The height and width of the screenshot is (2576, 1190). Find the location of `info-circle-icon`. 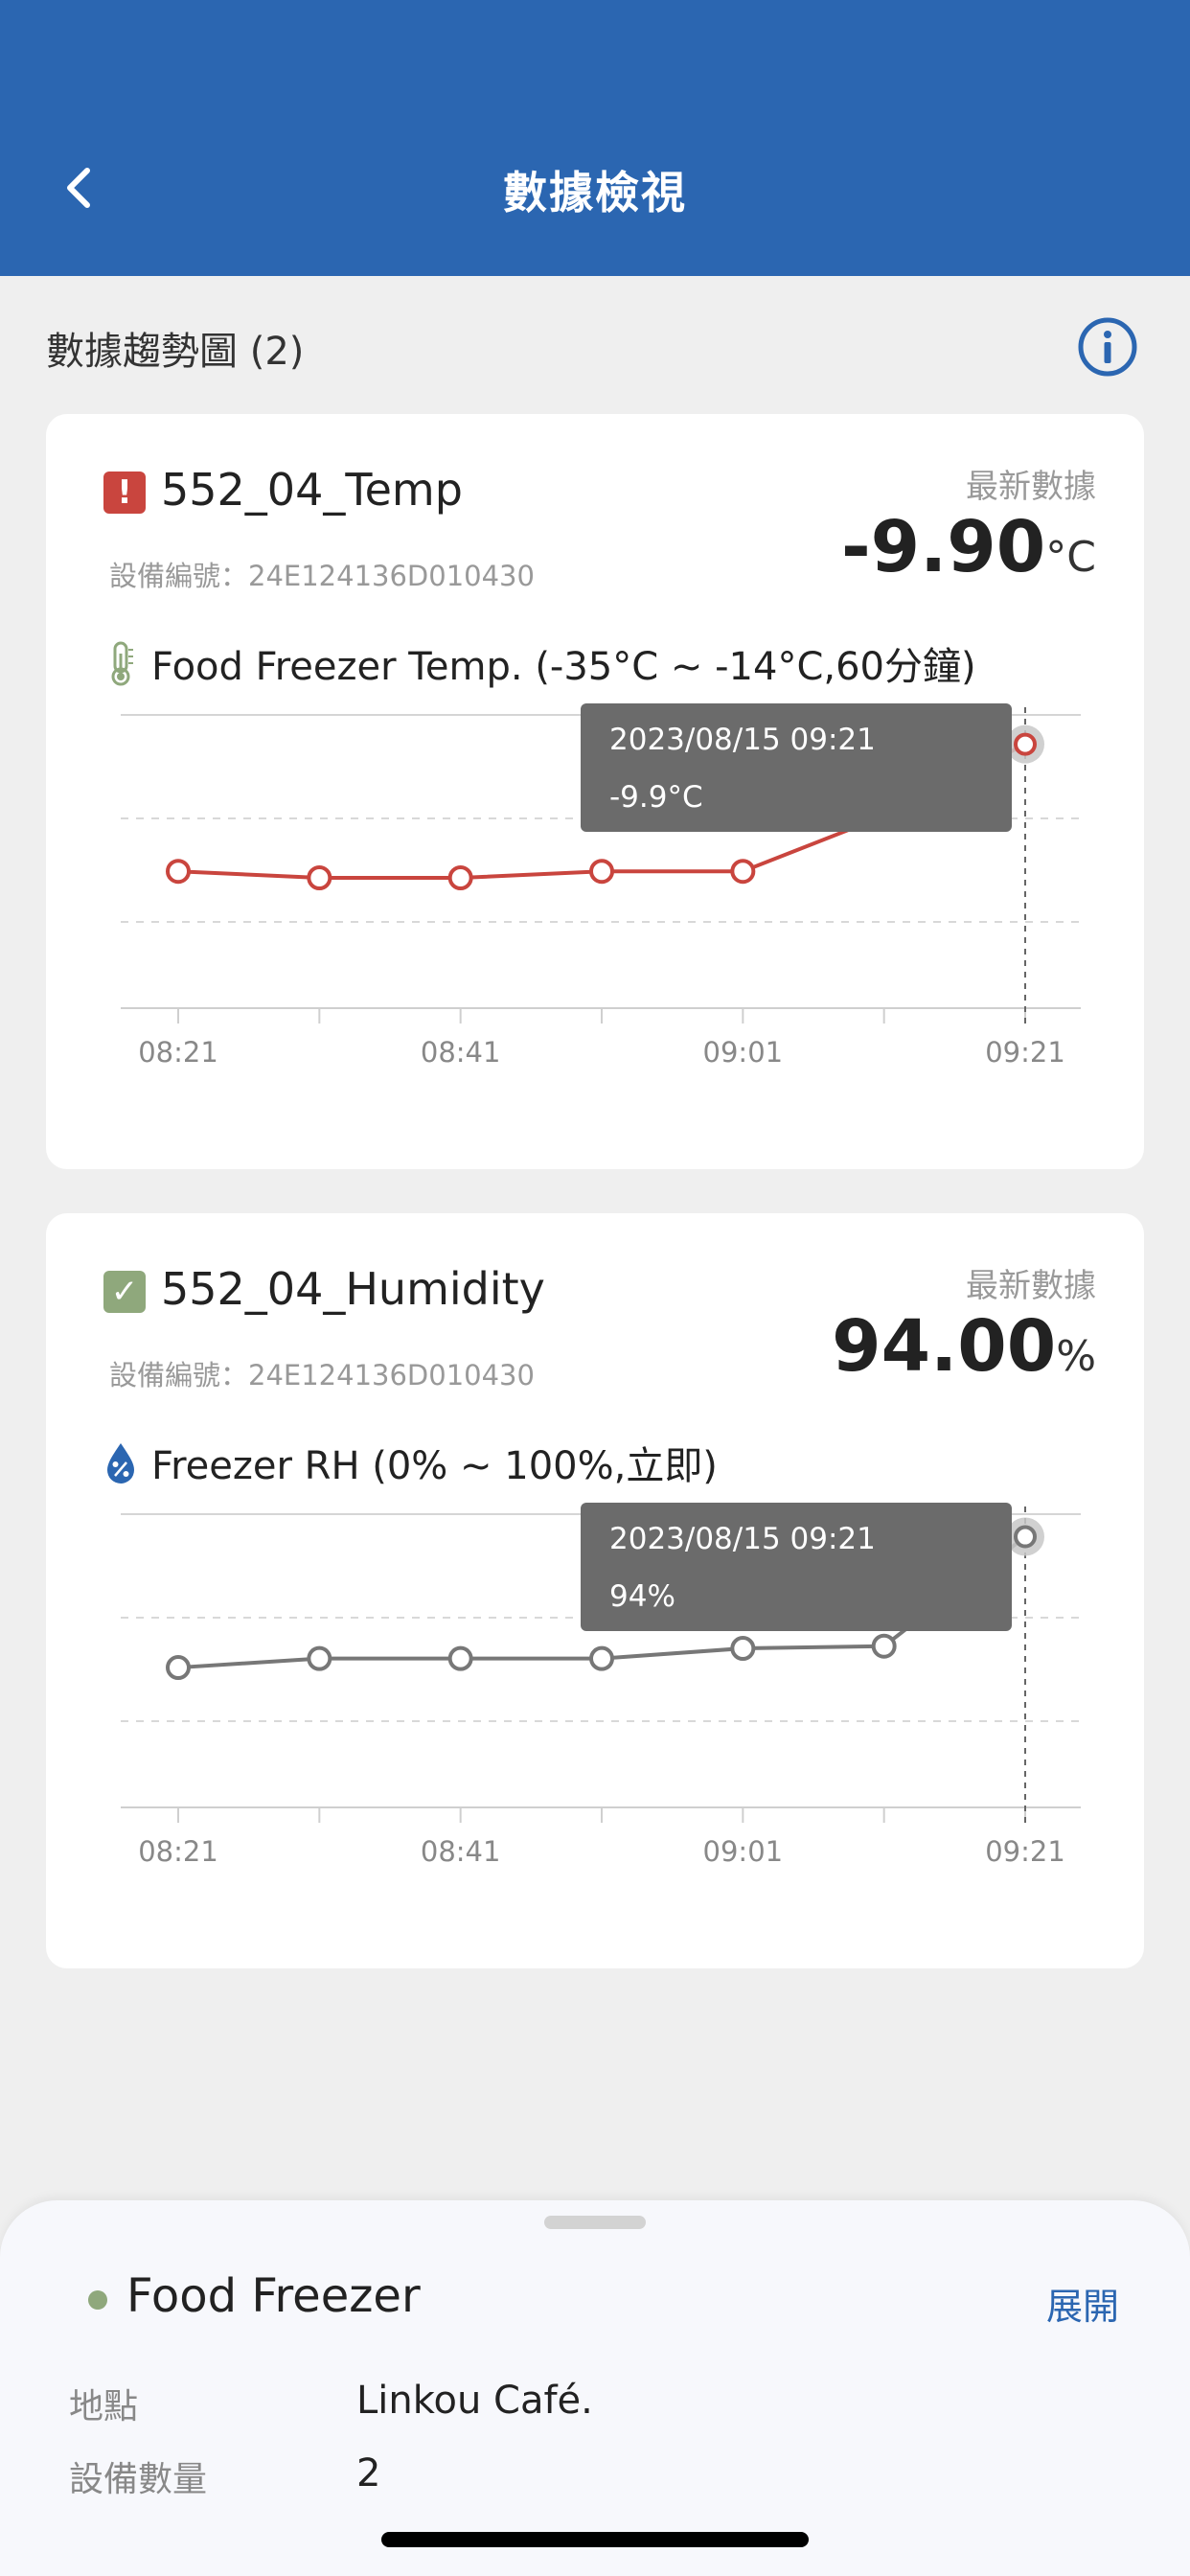

info-circle-icon is located at coordinates (1107, 347).